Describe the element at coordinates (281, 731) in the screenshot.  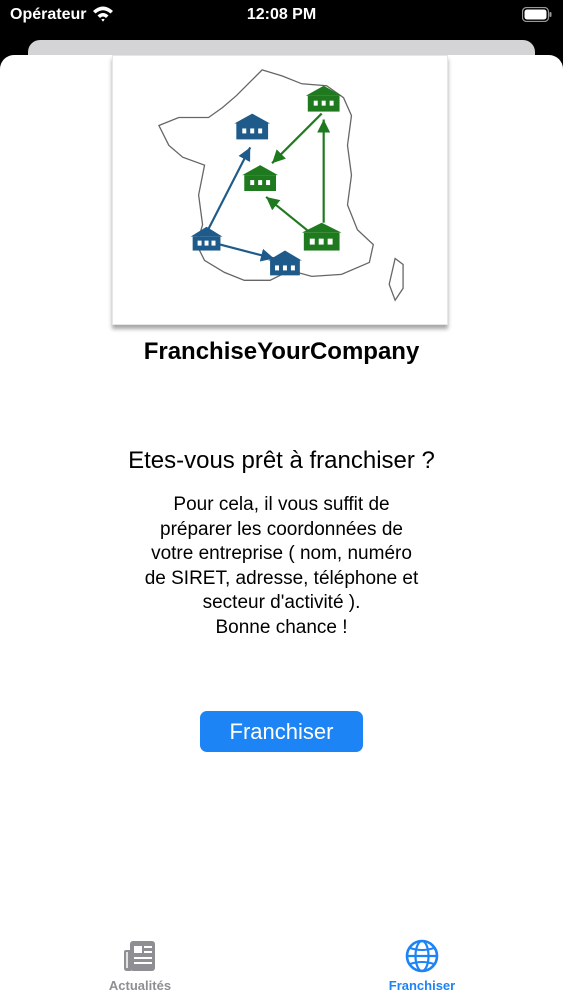
I see `franchiser-button: Franchiser` at that location.